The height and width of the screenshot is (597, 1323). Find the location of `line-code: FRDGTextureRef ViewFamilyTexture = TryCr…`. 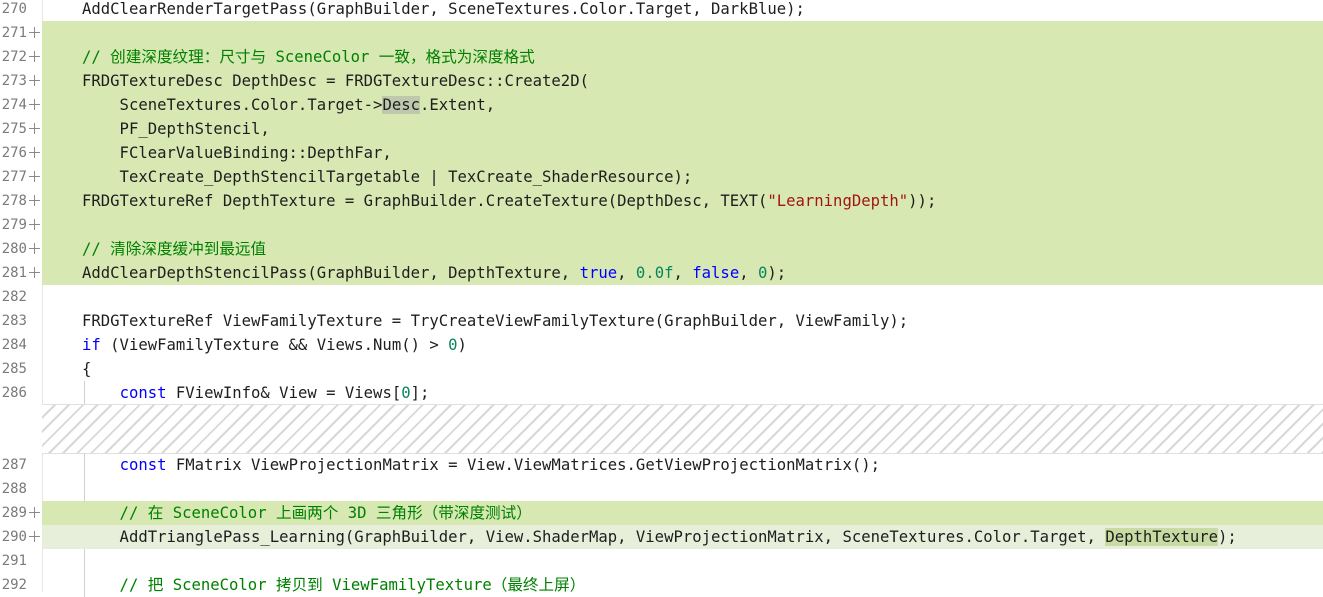

line-code: FRDGTextureRef ViewFamilyTexture = TryCr… is located at coordinates (495, 321).